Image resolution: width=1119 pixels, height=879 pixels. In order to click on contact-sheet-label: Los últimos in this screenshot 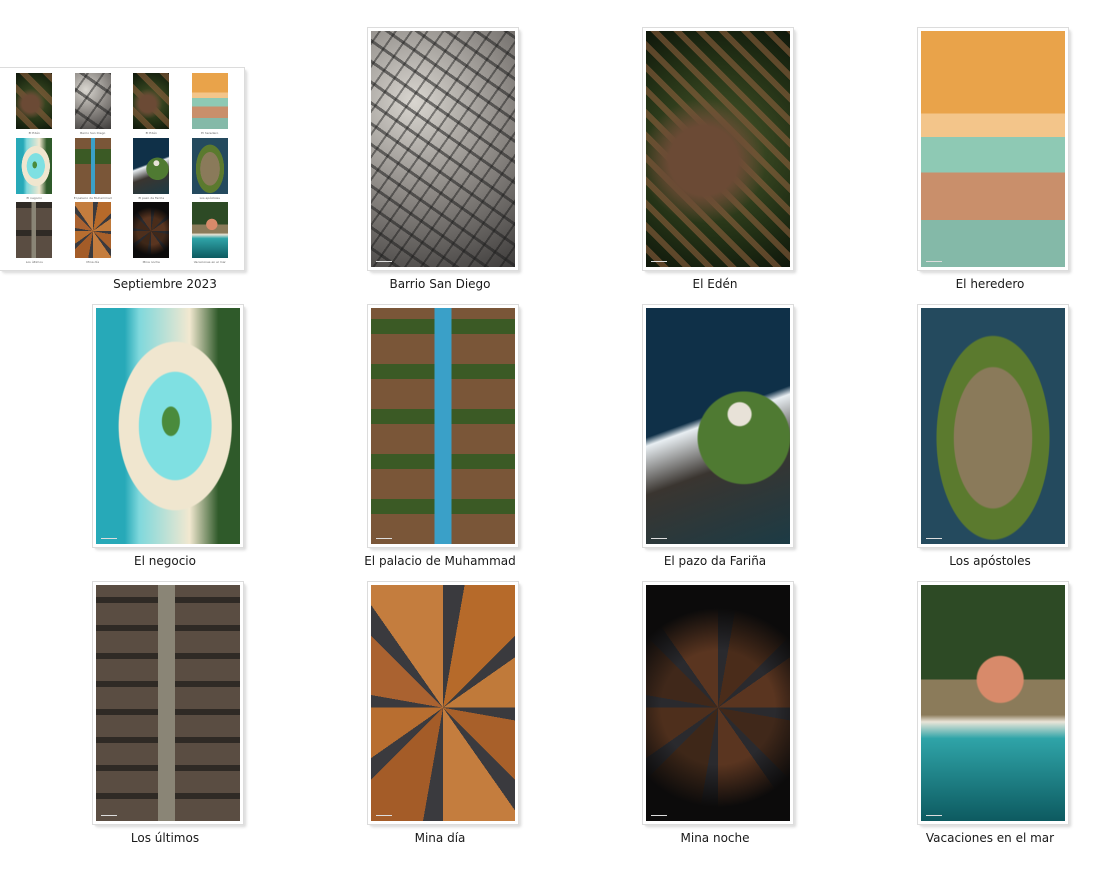, I will do `click(34, 262)`.